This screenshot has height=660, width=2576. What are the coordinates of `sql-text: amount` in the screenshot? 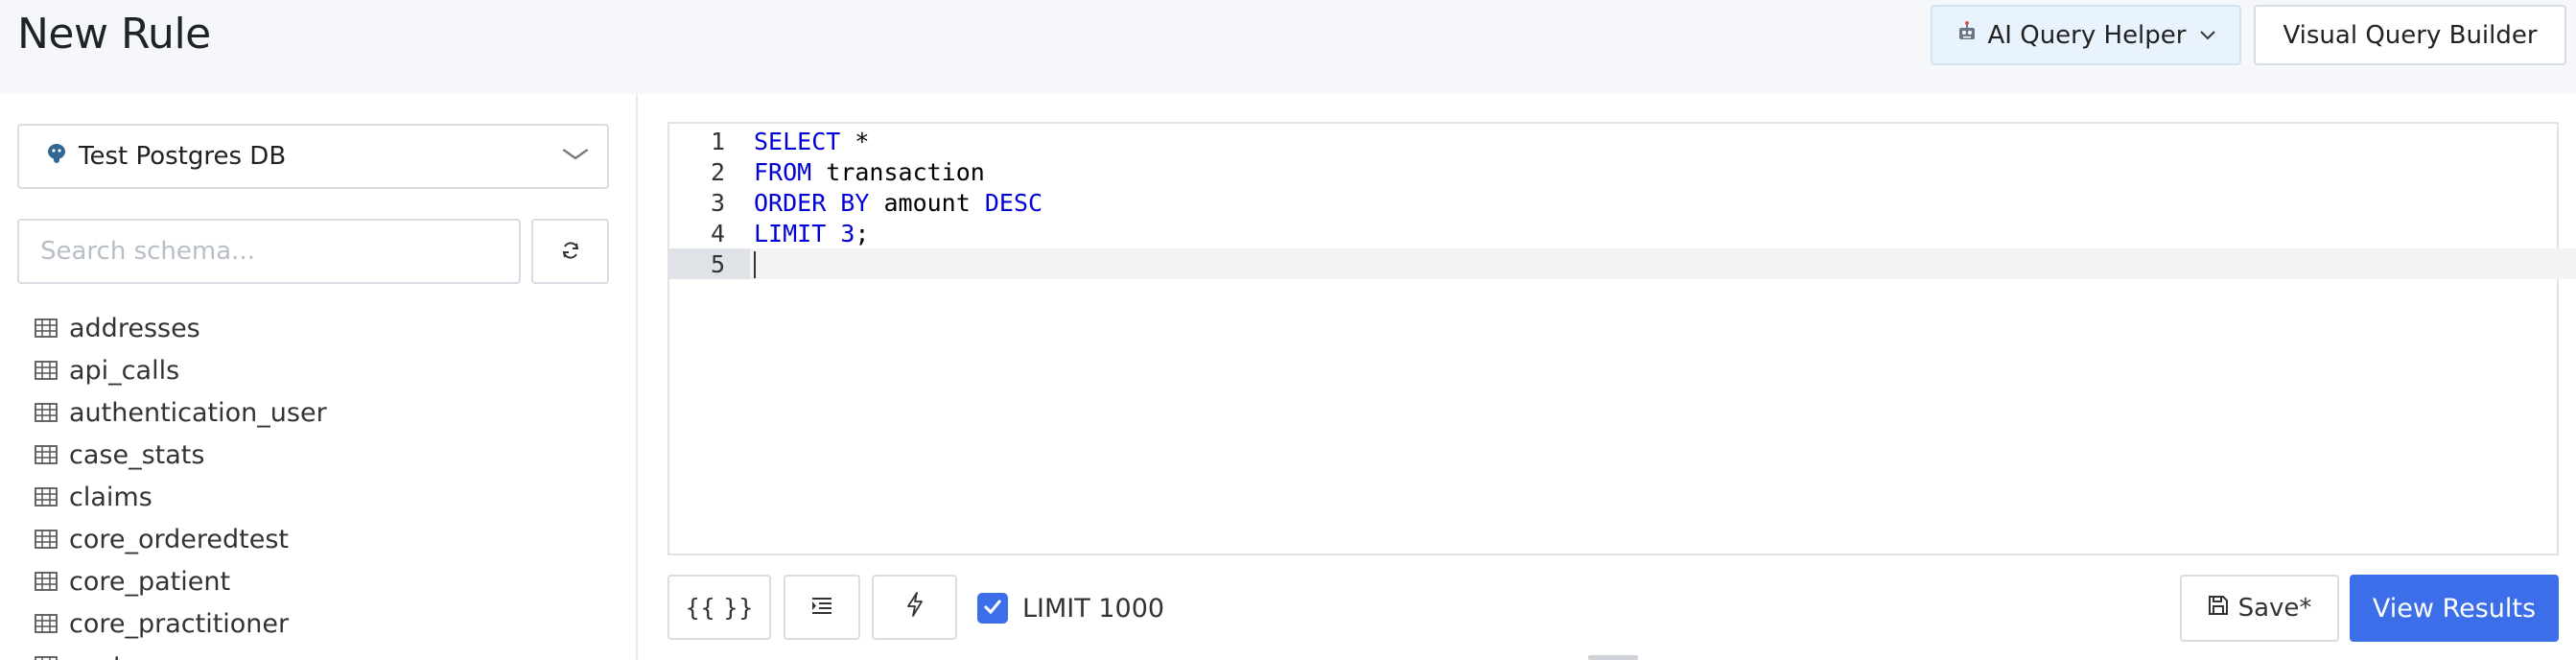 It's located at (927, 202).